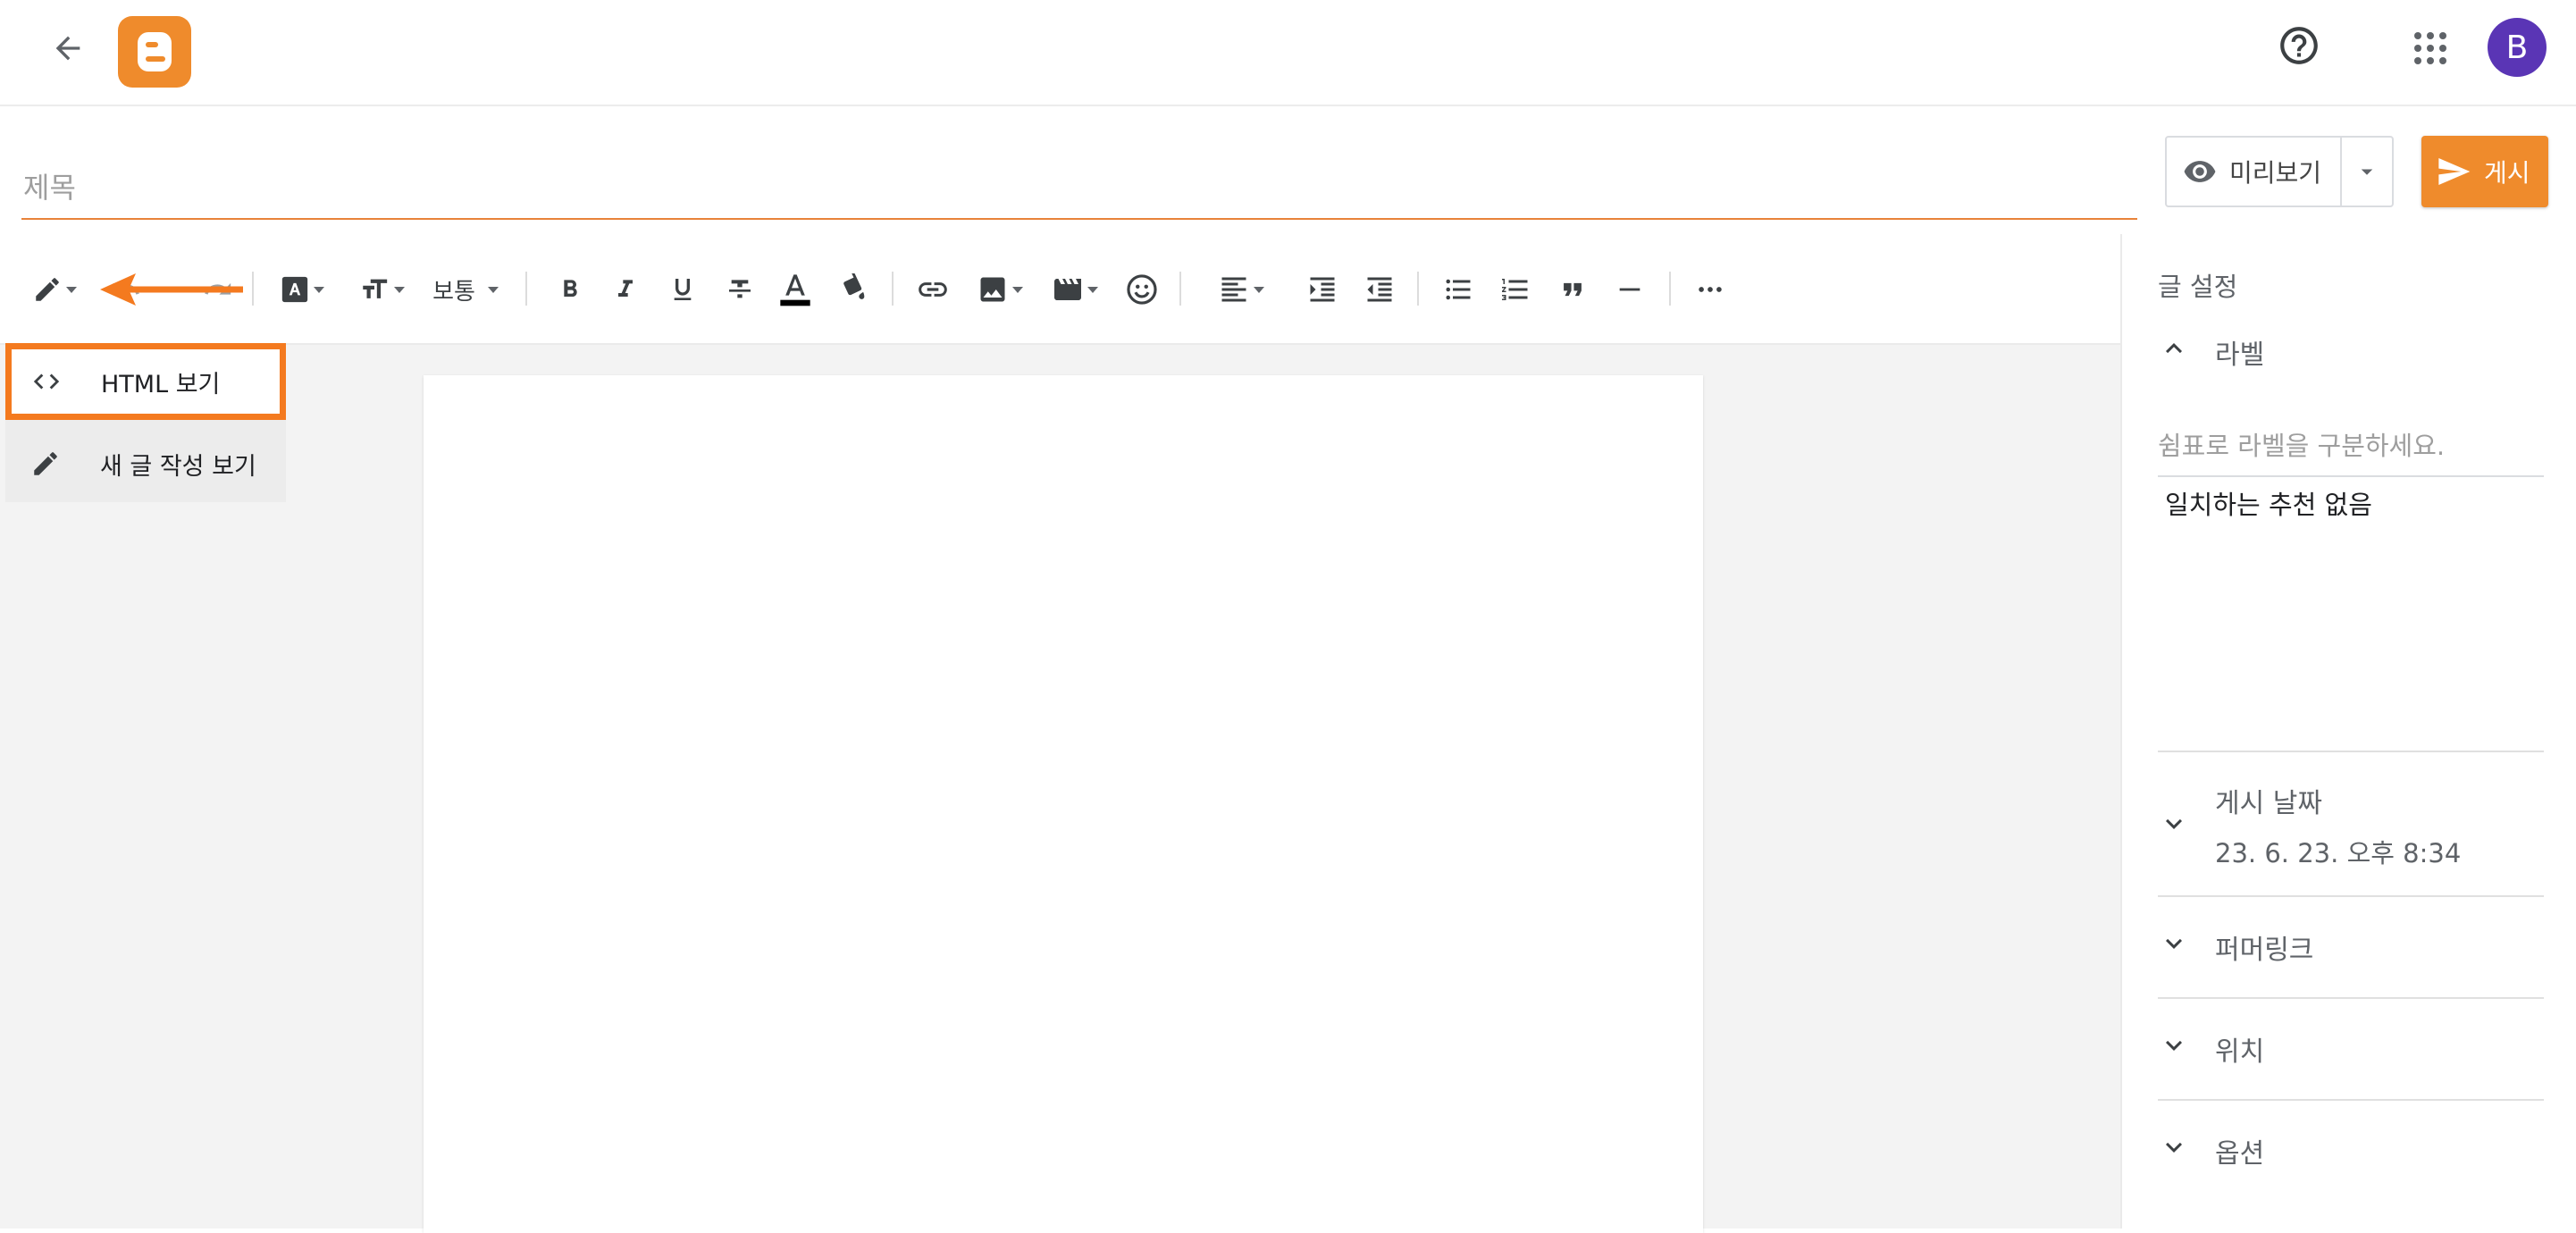  I want to click on italic-button, so click(625, 289).